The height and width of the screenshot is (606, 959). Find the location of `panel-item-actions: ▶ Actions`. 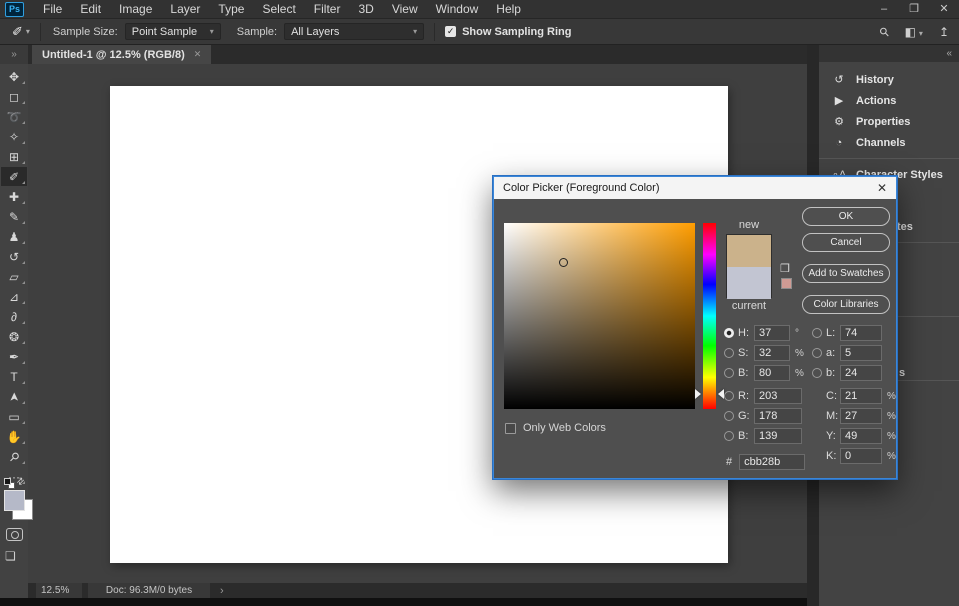

panel-item-actions: ▶ Actions is located at coordinates (889, 100).